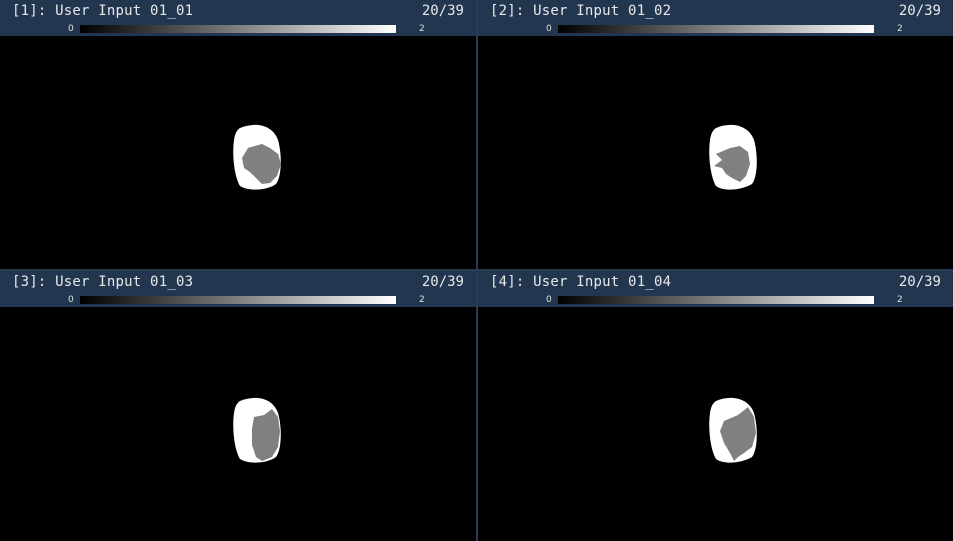  What do you see at coordinates (581, 11) in the screenshot?
I see `pane-title: [2]: User Input 01_02` at bounding box center [581, 11].